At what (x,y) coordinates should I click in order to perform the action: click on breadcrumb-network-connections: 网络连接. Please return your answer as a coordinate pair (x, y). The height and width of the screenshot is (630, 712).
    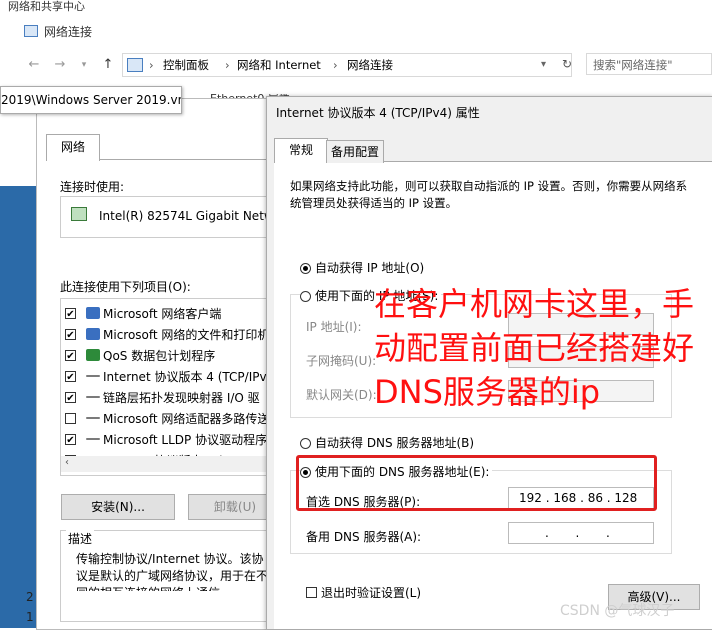
    Looking at the image, I should click on (370, 65).